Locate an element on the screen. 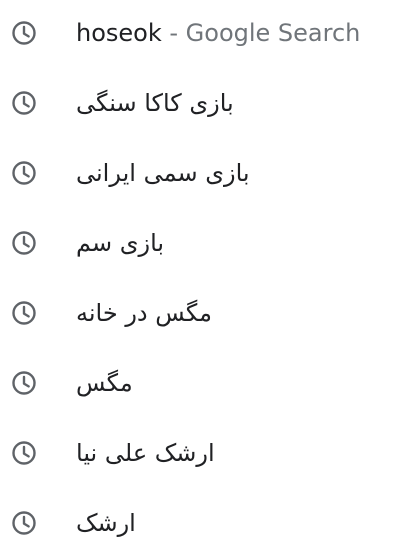  history-query: بازی سمی ایرانی is located at coordinates (163, 173).